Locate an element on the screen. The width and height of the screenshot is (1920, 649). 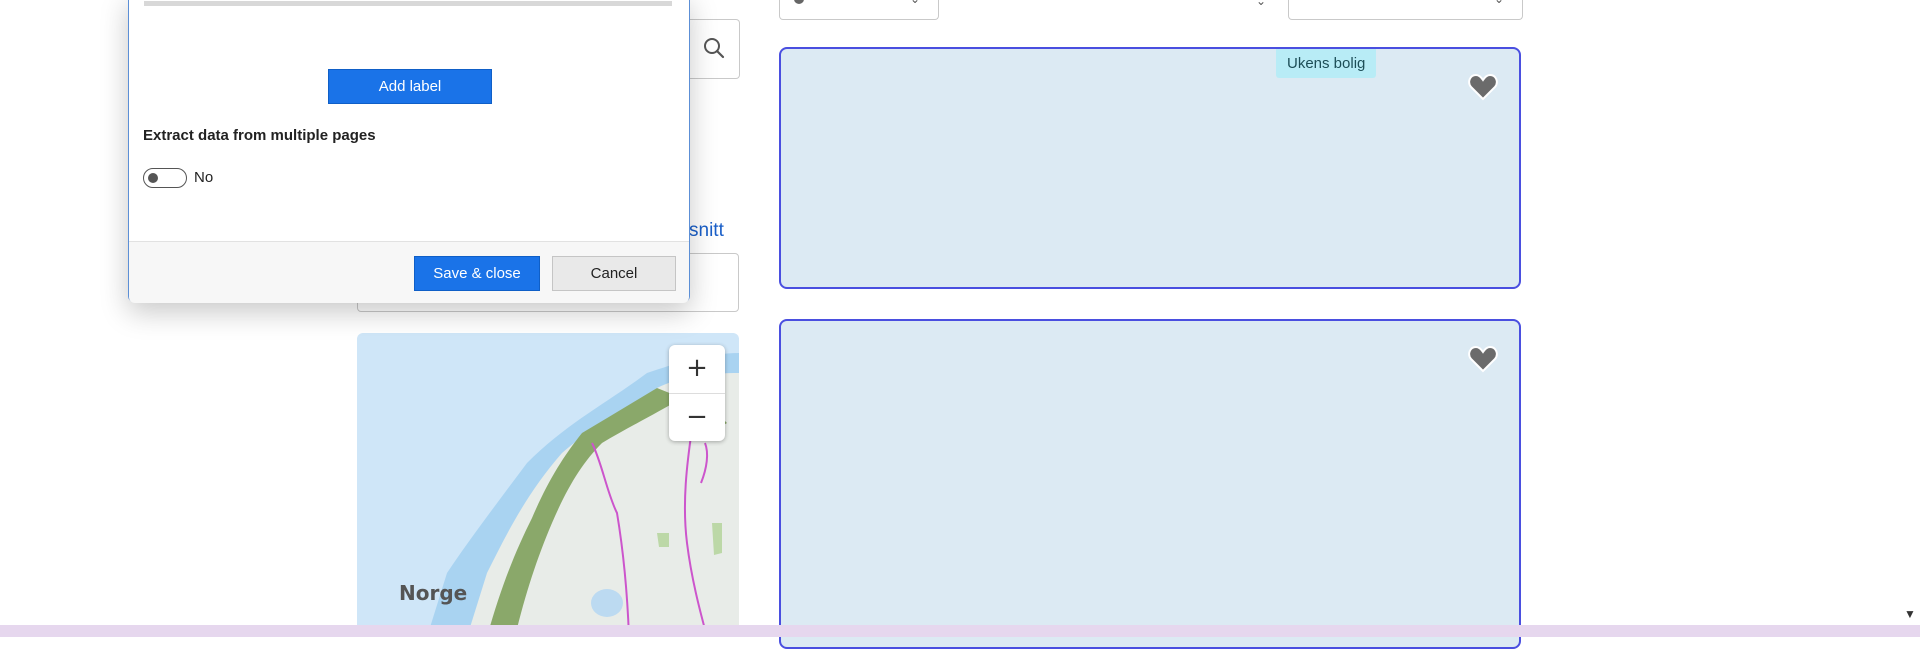
cancel-button: Cancel is located at coordinates (614, 273).